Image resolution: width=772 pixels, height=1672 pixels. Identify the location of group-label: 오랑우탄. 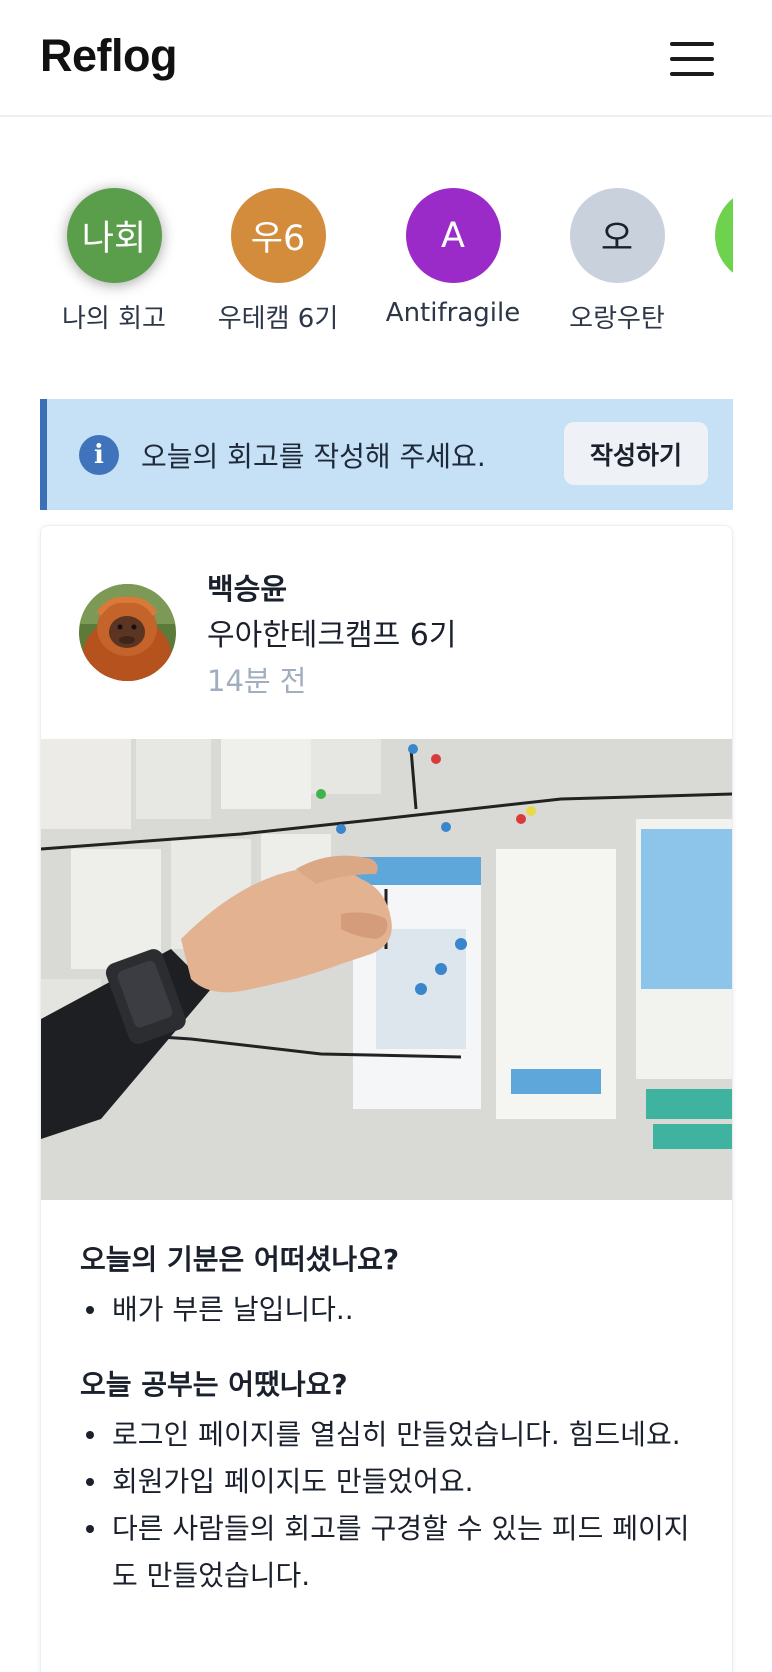
(617, 319).